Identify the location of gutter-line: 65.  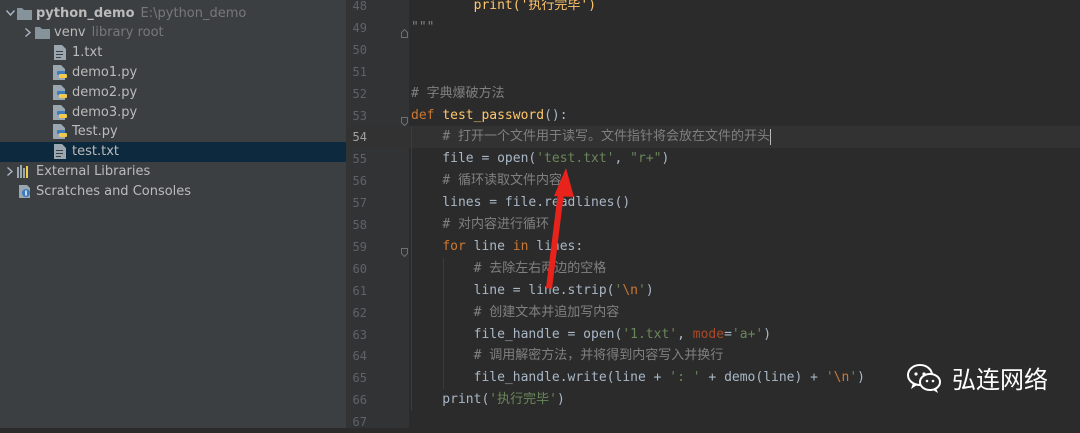
(378, 378).